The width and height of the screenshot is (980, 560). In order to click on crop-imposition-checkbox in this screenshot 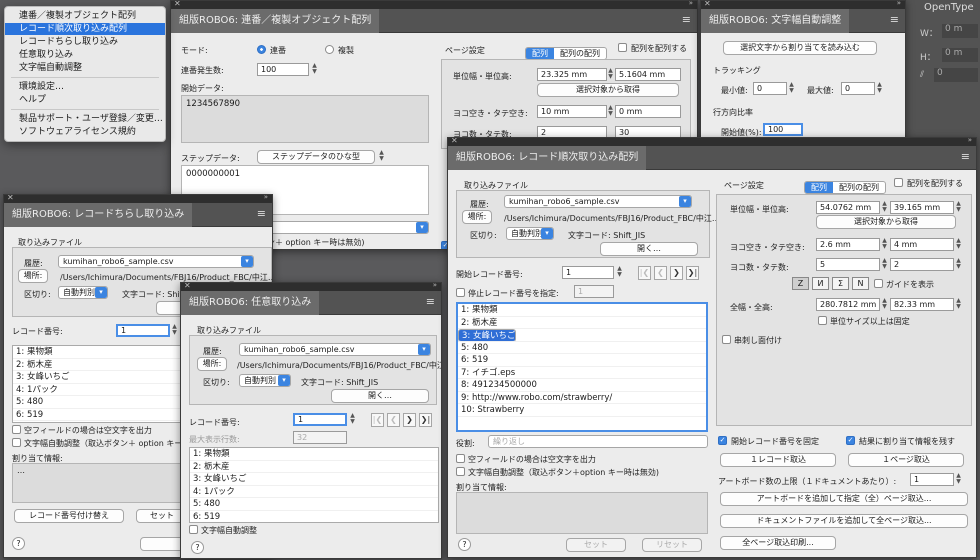, I will do `click(726, 339)`.